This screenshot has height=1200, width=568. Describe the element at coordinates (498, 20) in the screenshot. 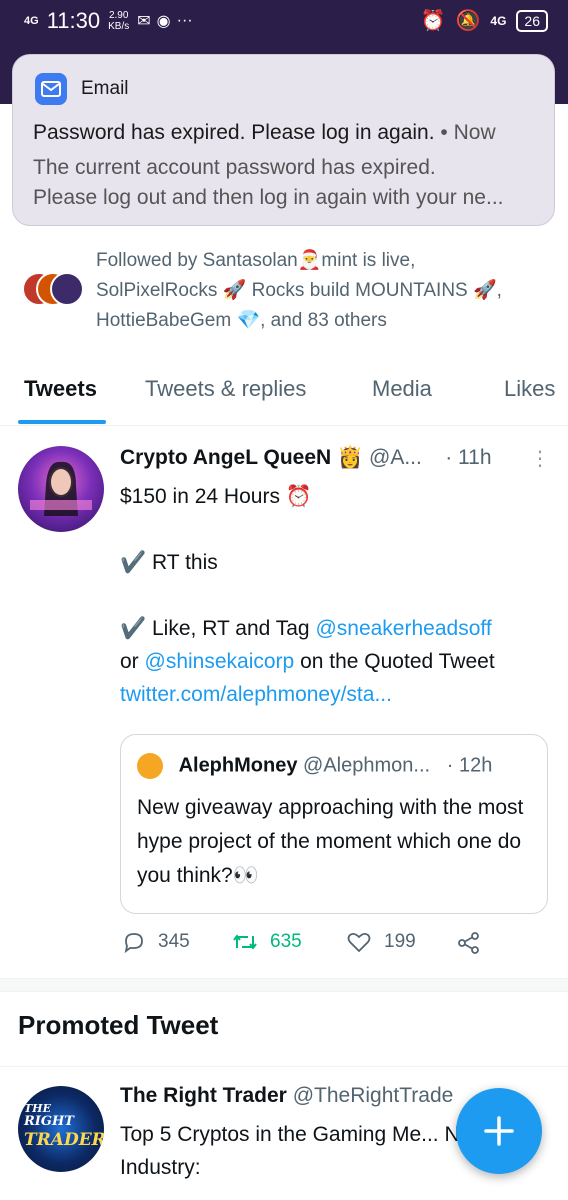

I see `signal-4g: 4G` at that location.